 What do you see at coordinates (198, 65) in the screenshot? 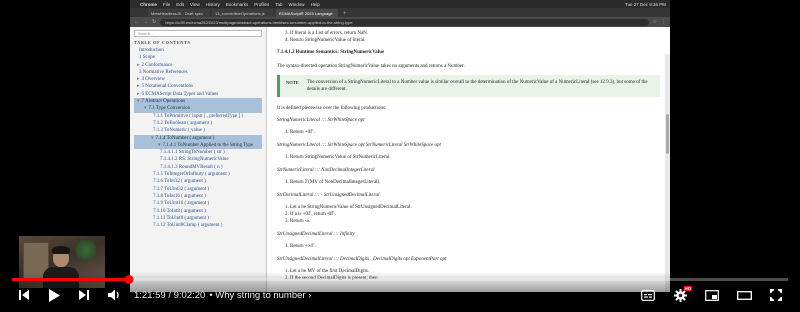
I see `toc-item: ▸ 2 Conformance` at bounding box center [198, 65].